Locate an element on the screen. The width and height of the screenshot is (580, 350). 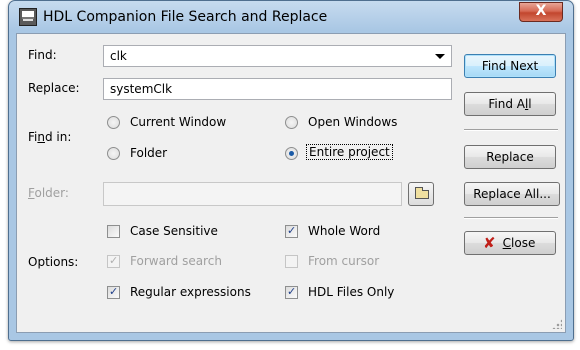
find-combobox: clk is located at coordinates (277, 56).